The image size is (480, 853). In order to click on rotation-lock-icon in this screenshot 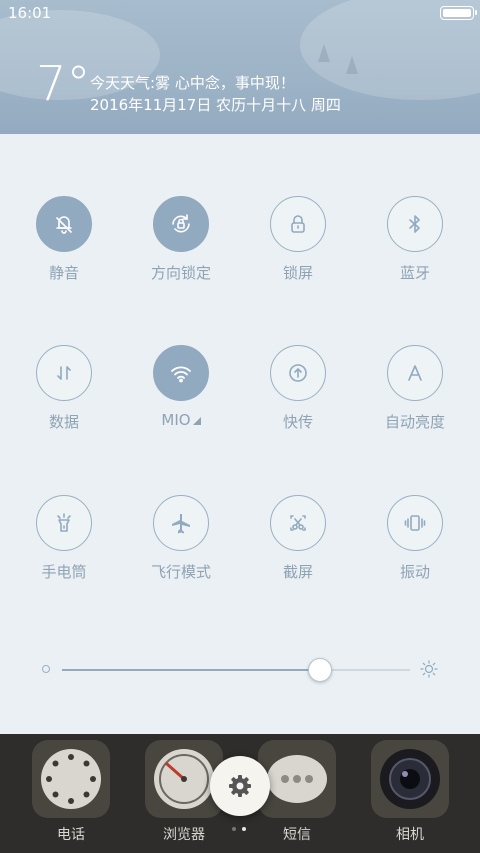, I will do `click(181, 224)`.